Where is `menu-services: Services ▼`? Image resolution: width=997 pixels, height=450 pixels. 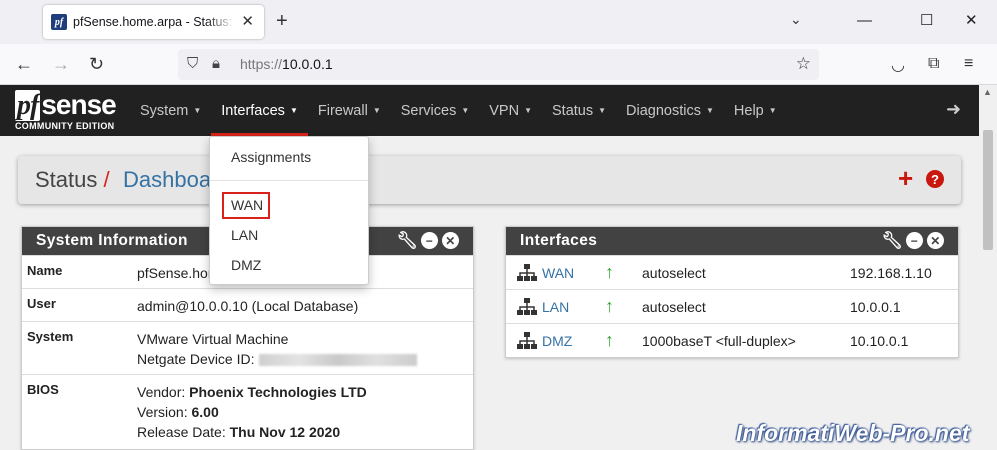
menu-services: Services ▼ is located at coordinates (435, 110).